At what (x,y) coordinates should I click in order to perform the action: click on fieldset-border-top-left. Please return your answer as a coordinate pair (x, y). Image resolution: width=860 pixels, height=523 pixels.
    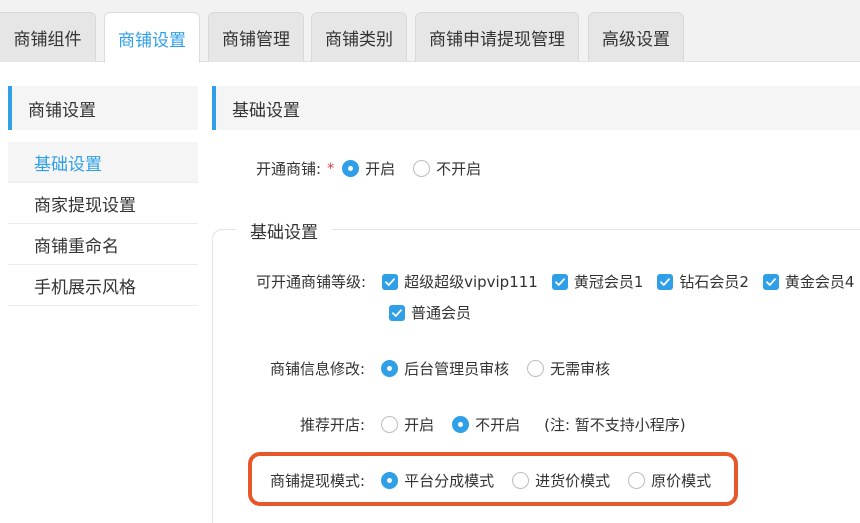
    Looking at the image, I should click on (229, 229).